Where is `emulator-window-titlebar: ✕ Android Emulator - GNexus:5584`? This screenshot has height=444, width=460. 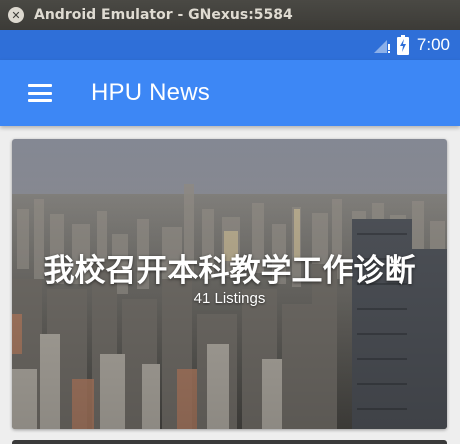 emulator-window-titlebar: ✕ Android Emulator - GNexus:5584 is located at coordinates (230, 15).